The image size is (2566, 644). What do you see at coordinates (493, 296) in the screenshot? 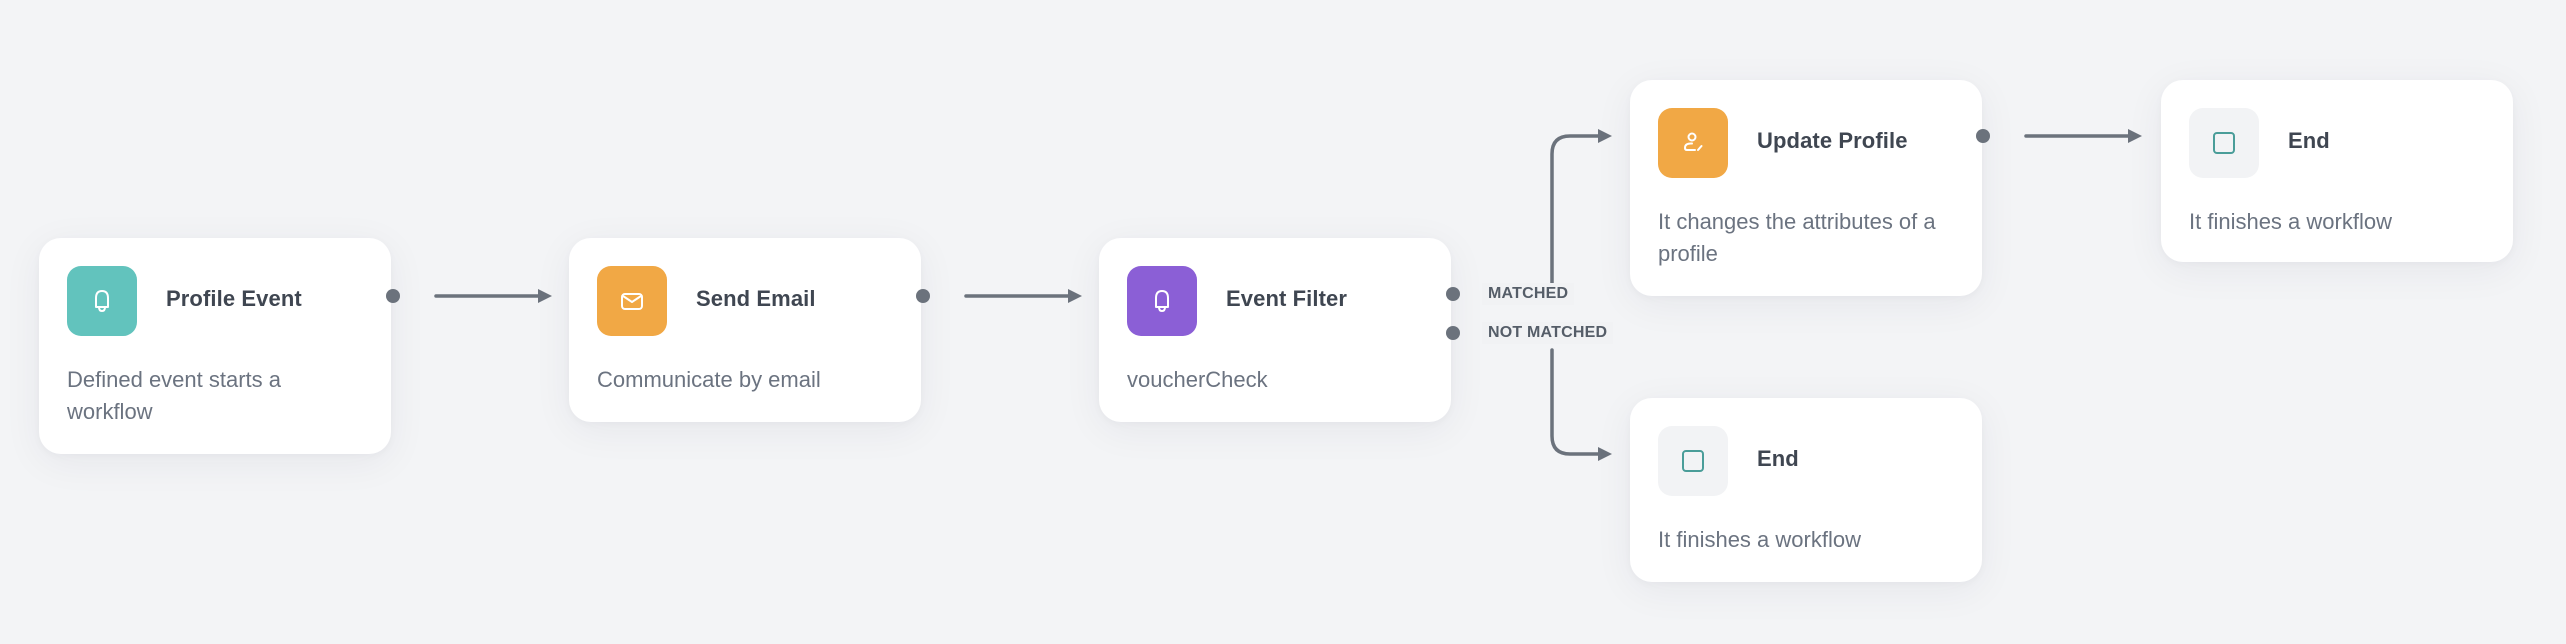
I see `edge-profile-event-to-send-email` at bounding box center [493, 296].